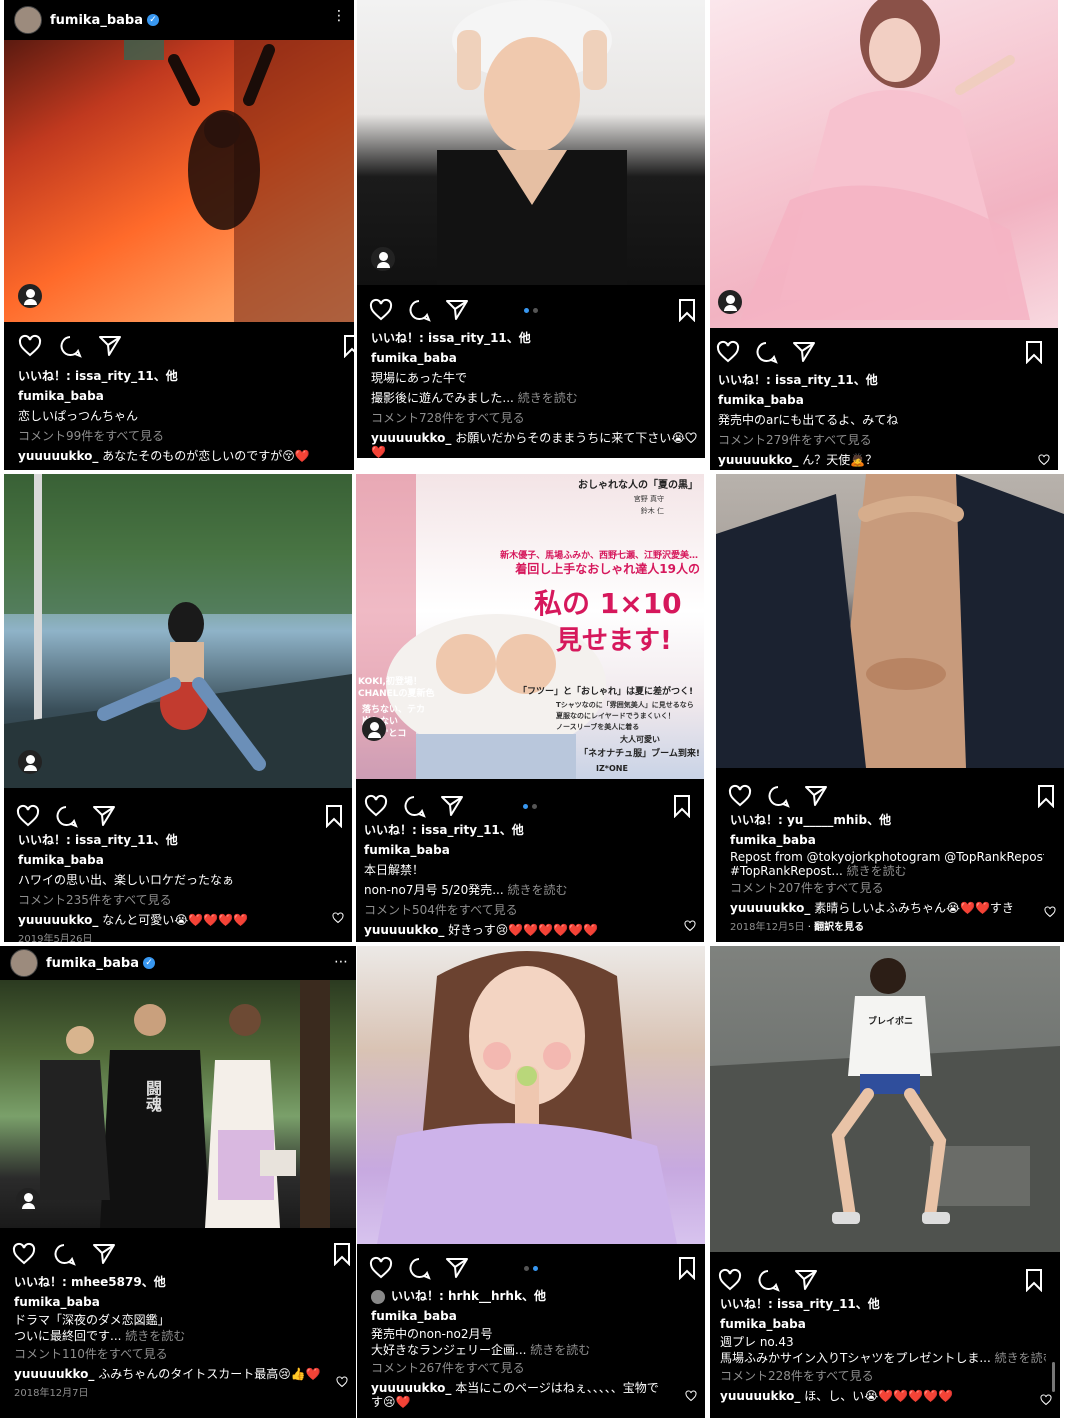 Image resolution: width=1065 pixels, height=1421 pixels. What do you see at coordinates (883, 1376) in the screenshot?
I see `view-comments-link: コメント228件をすべて見る` at bounding box center [883, 1376].